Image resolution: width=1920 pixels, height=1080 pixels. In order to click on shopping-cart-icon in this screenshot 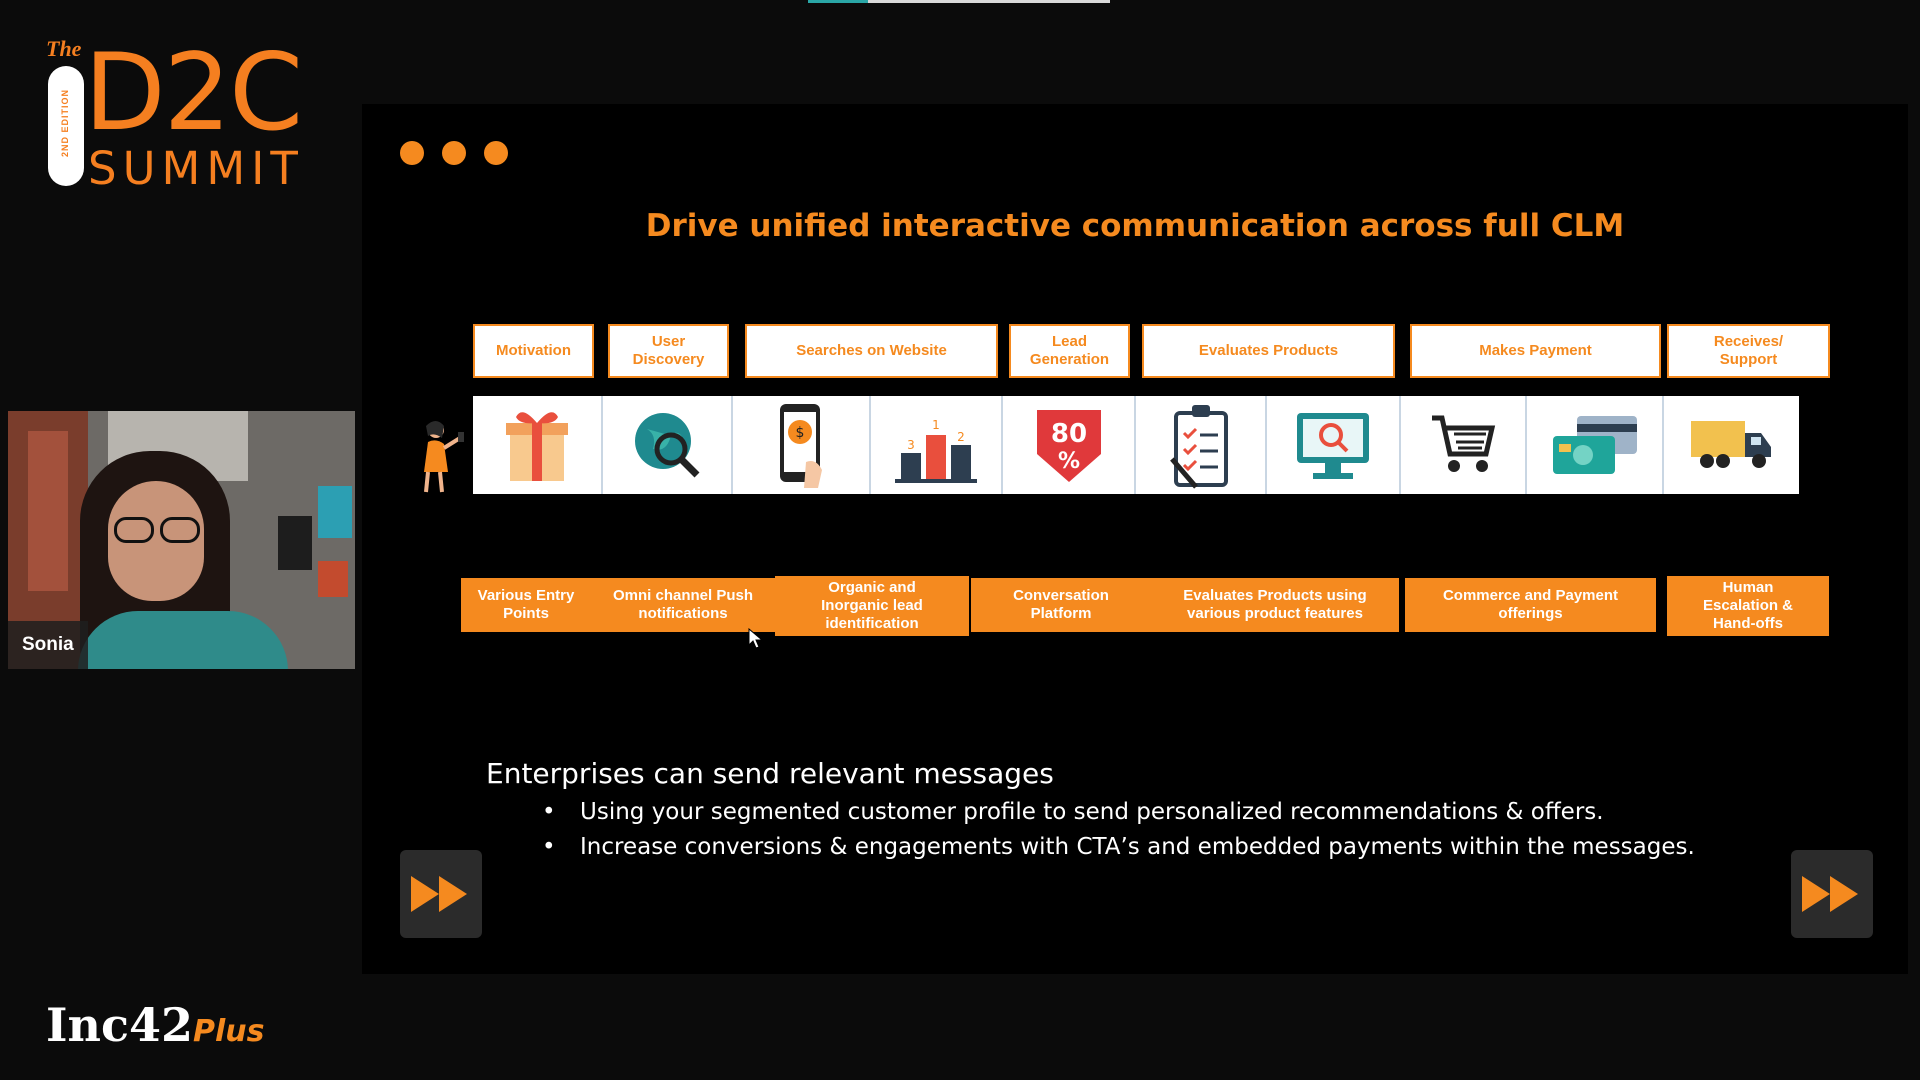, I will do `click(1464, 445)`.